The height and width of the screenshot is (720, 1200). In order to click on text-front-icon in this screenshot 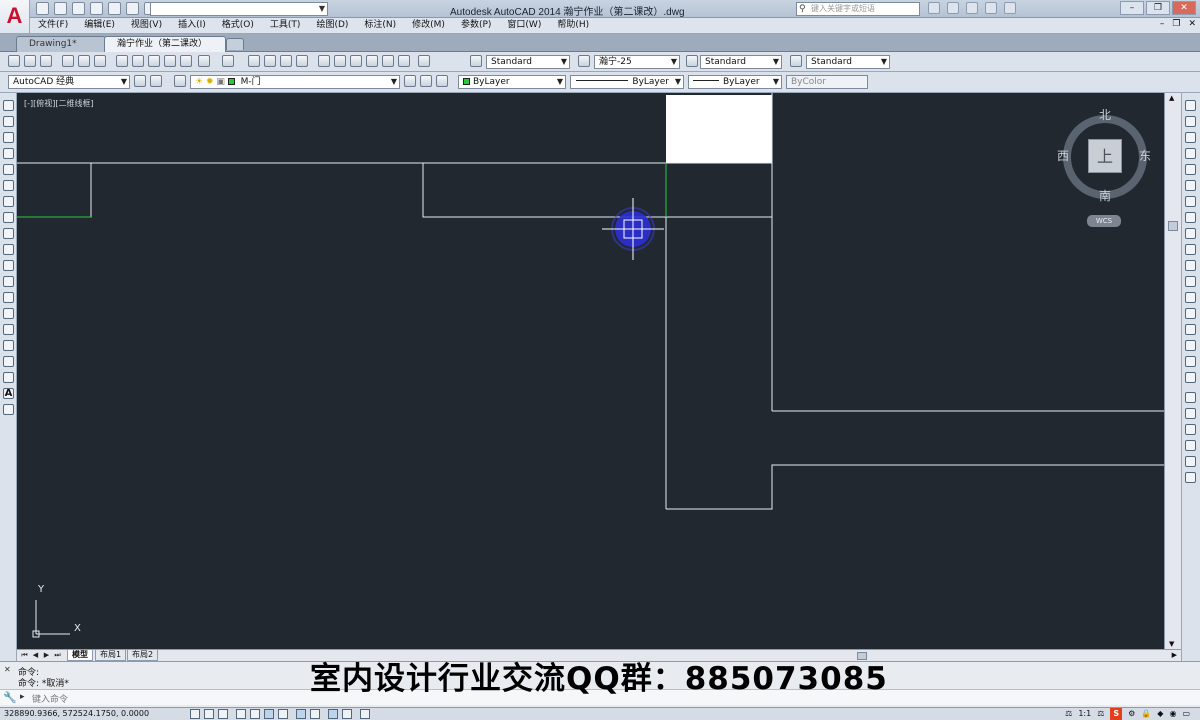, I will do `click(1190, 477)`.